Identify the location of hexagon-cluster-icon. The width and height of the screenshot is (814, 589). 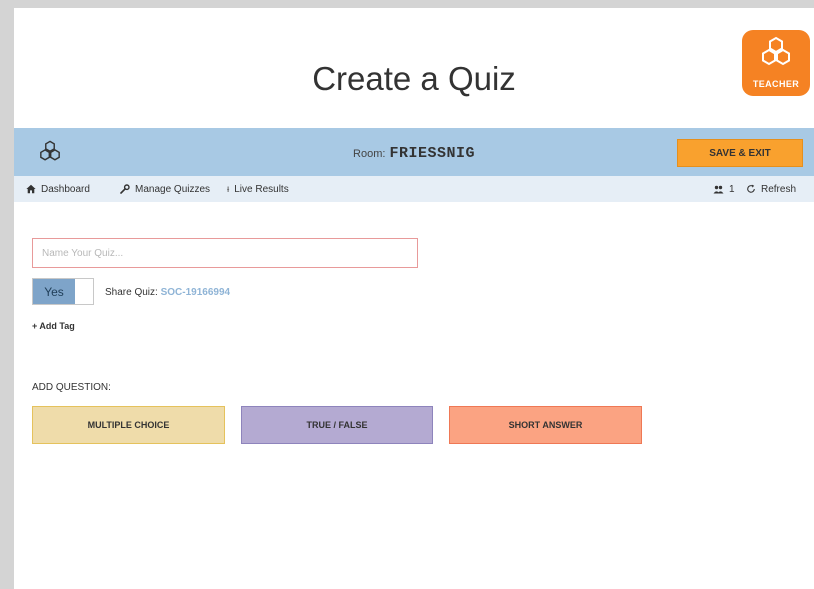
(776, 51).